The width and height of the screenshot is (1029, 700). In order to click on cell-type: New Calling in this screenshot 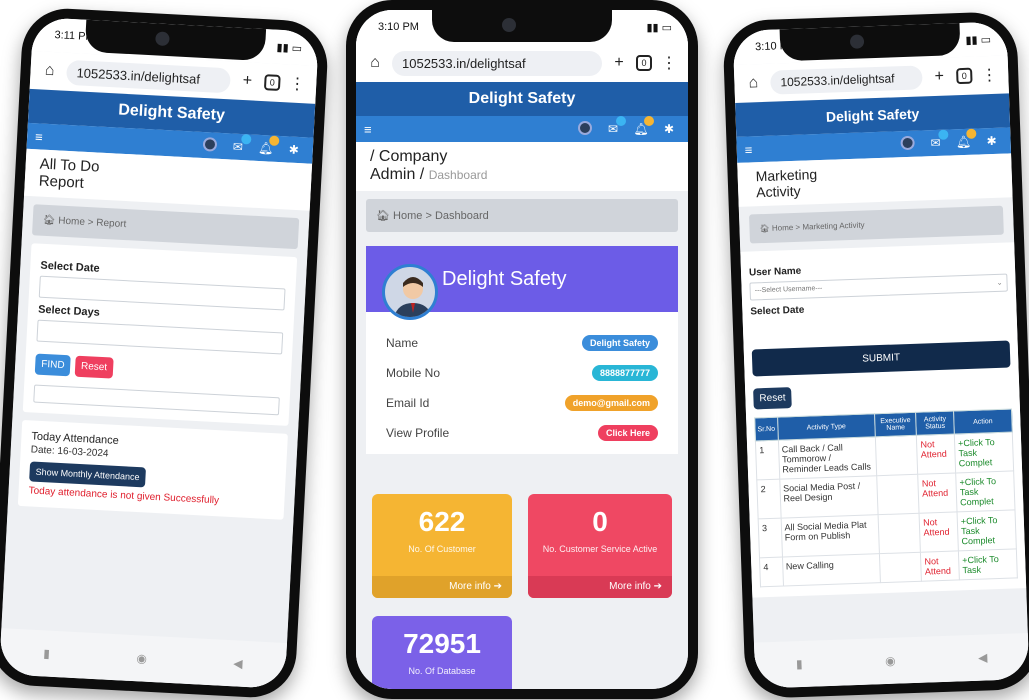, I will do `click(831, 570)`.